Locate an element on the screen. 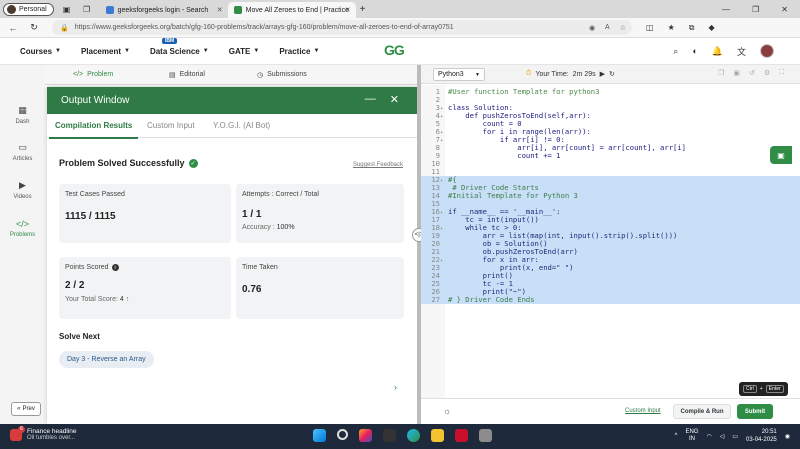 This screenshot has height=449, width=800. code-line: 10 is located at coordinates (610, 164).